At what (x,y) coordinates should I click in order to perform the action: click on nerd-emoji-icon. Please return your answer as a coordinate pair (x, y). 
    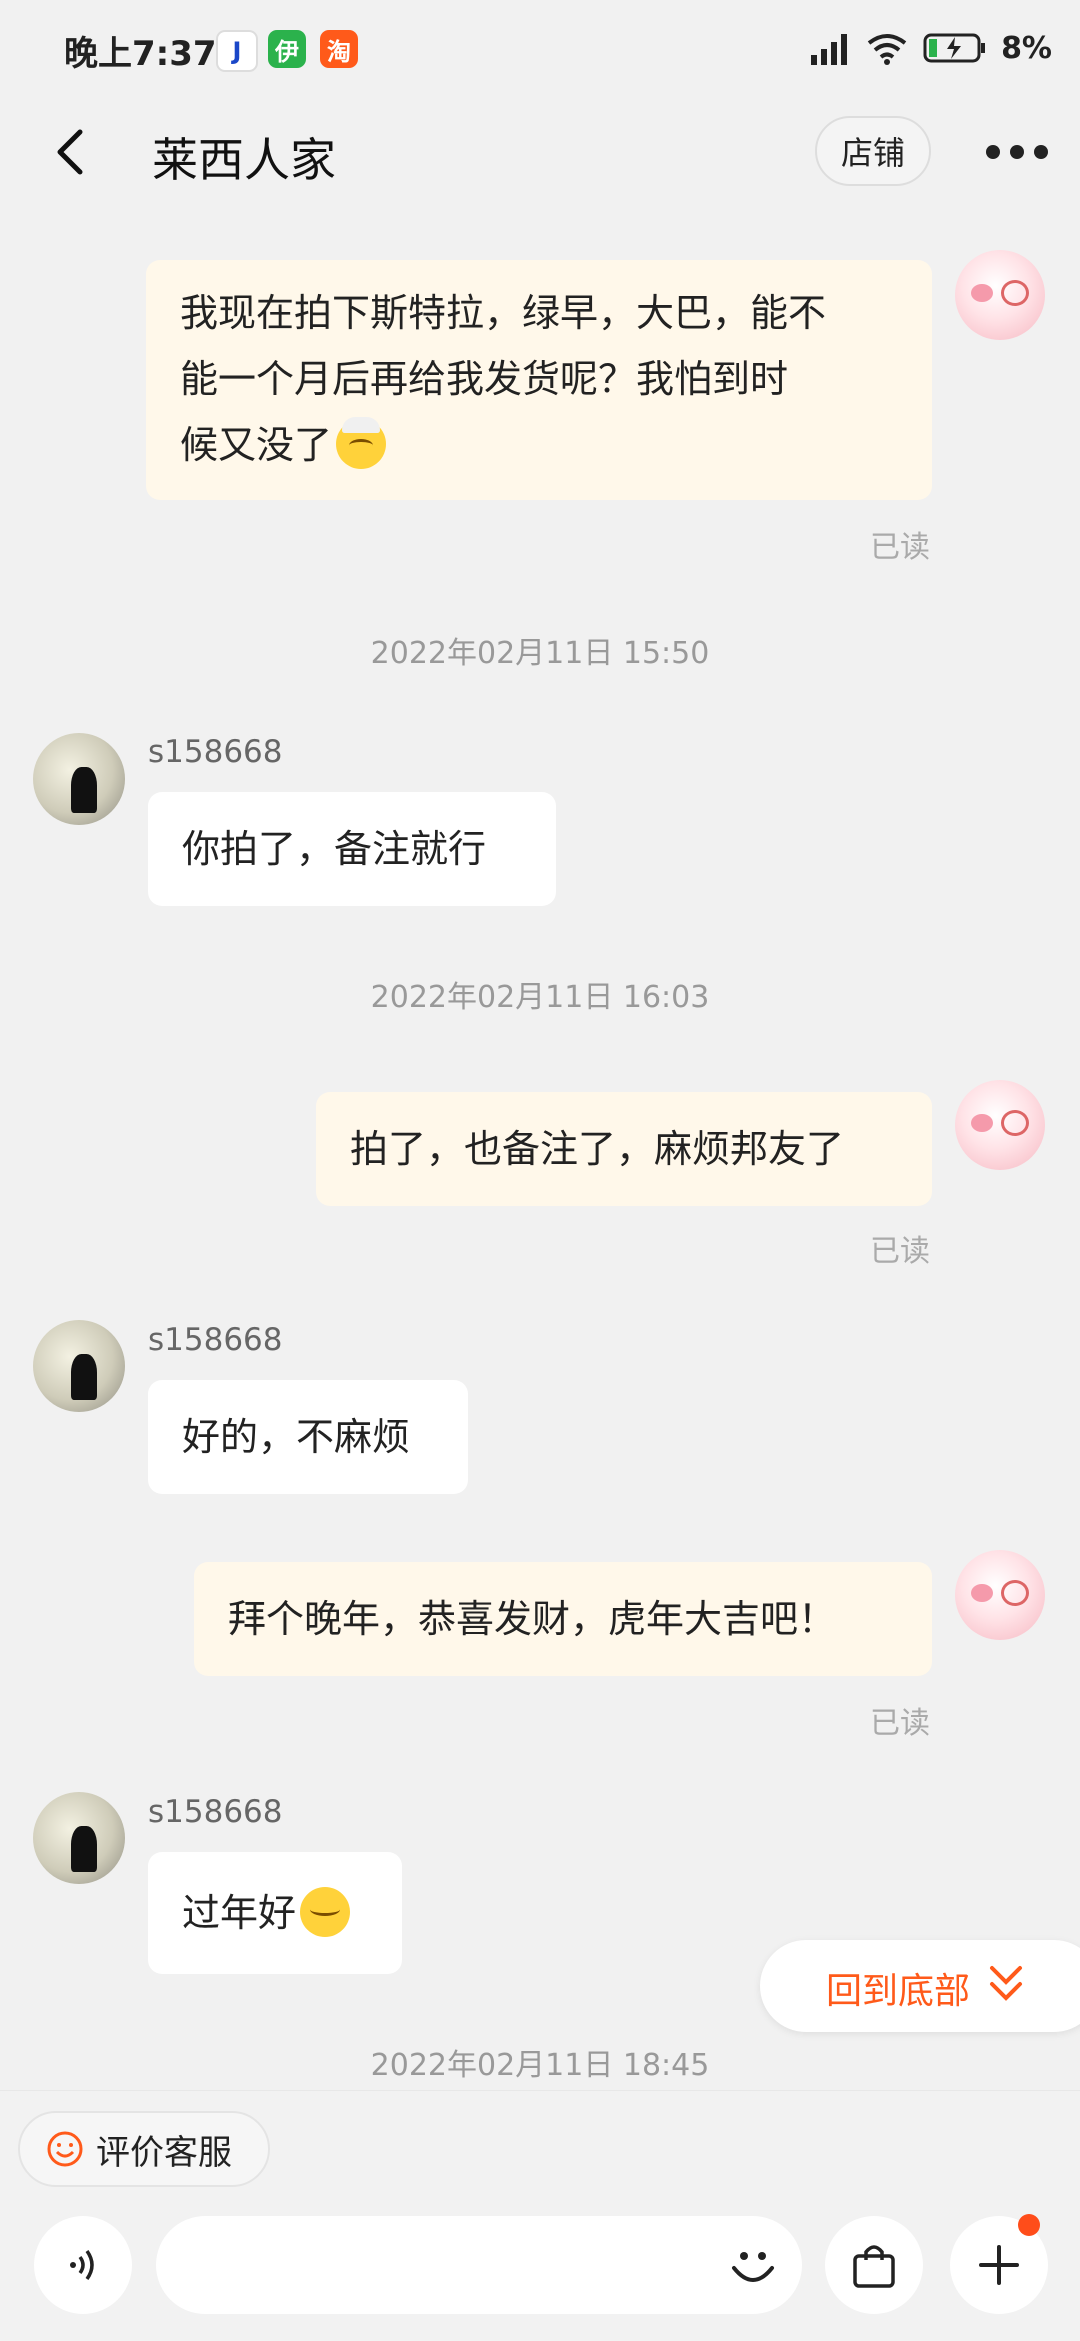
    Looking at the image, I should click on (361, 442).